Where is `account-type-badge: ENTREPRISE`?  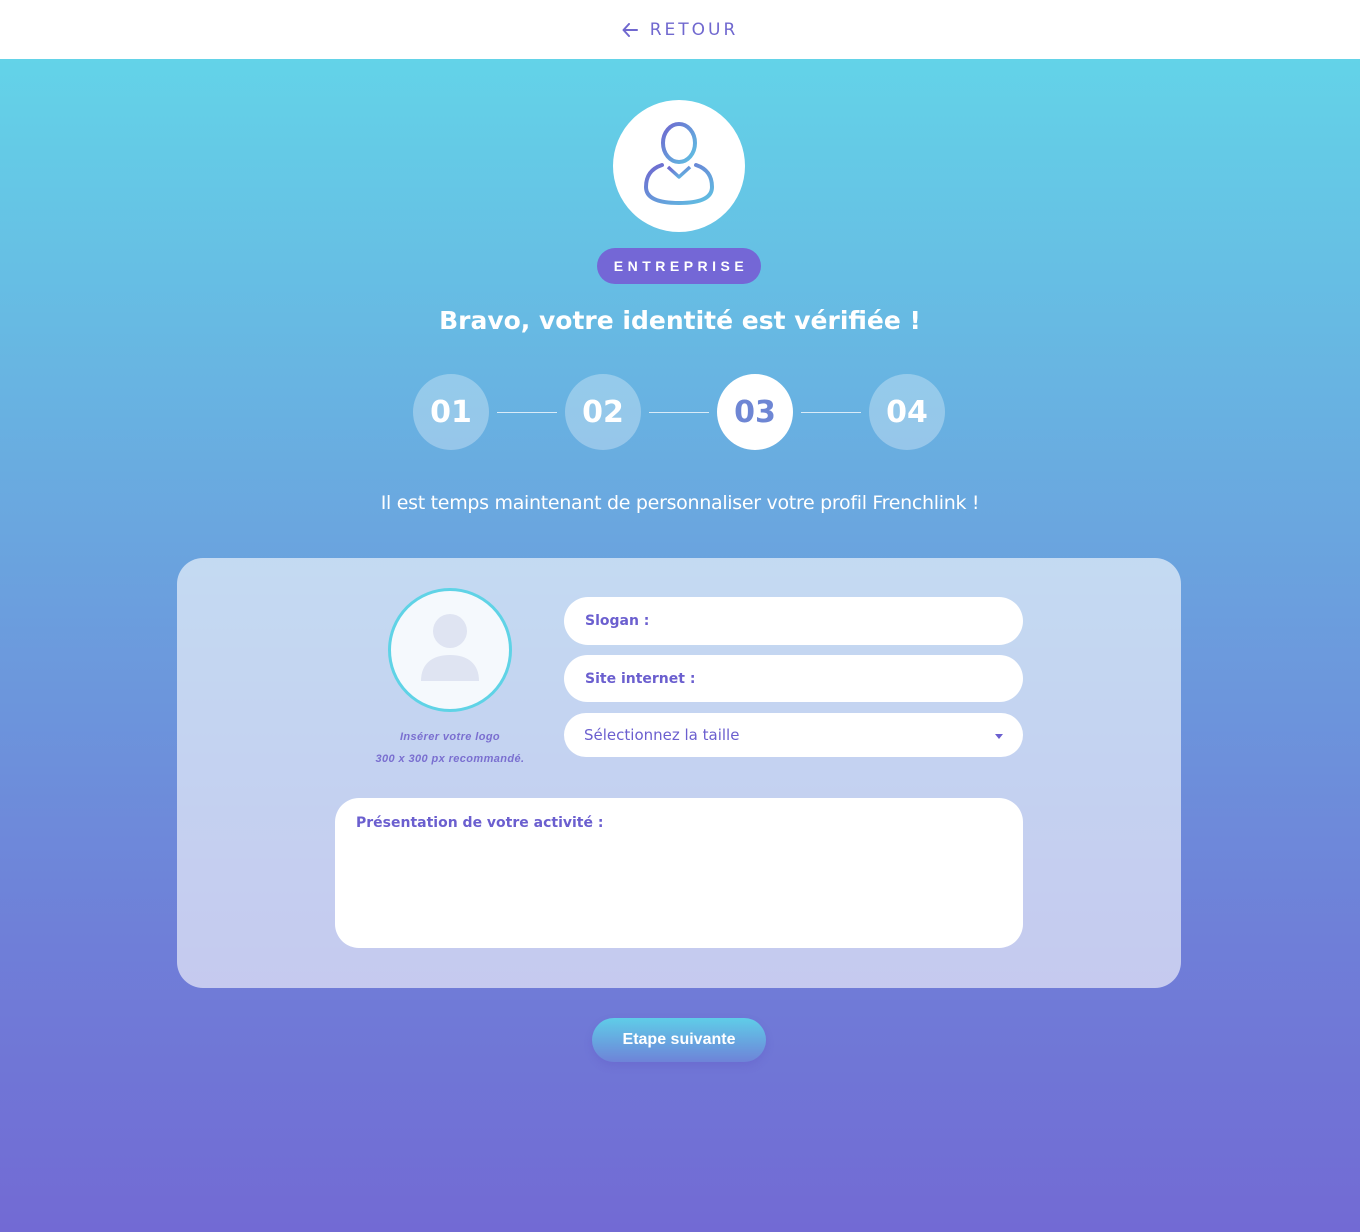
account-type-badge: ENTREPRISE is located at coordinates (679, 266).